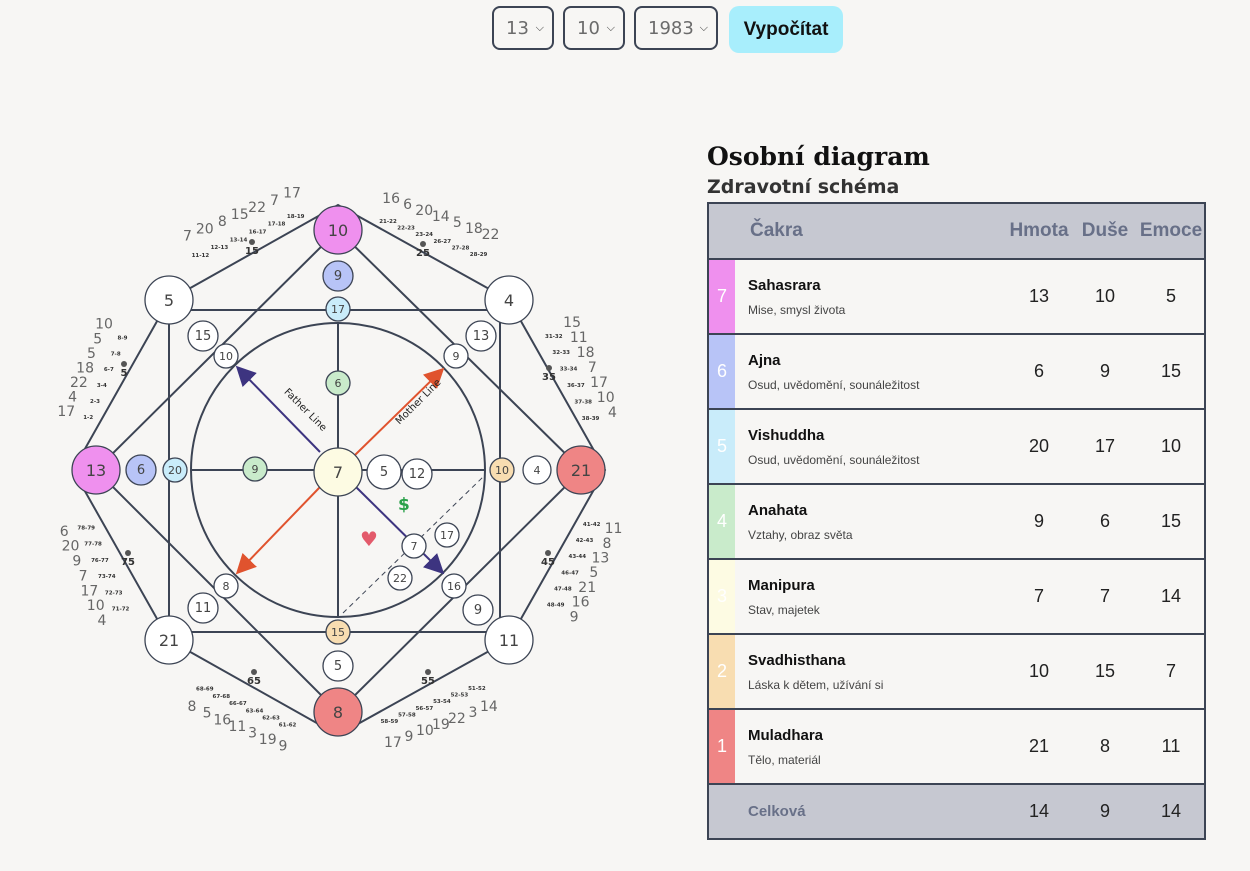 The height and width of the screenshot is (871, 1250). What do you see at coordinates (786, 29) in the screenshot?
I see `calculate-button: Vypočítat` at bounding box center [786, 29].